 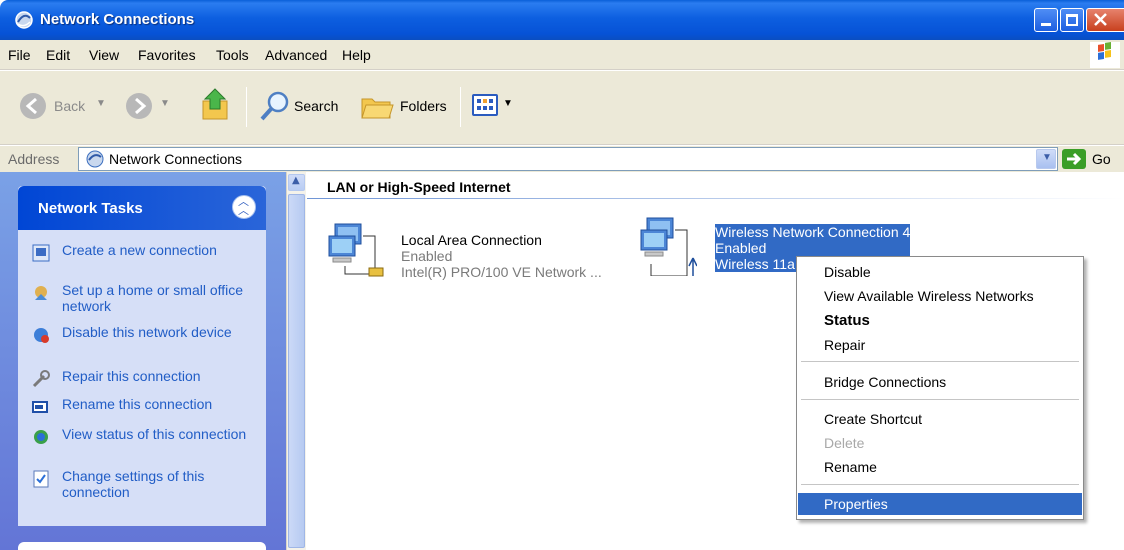 What do you see at coordinates (562, 108) in the screenshot?
I see `toolbar: Back ▼ ▼ Search Folders ▼` at bounding box center [562, 108].